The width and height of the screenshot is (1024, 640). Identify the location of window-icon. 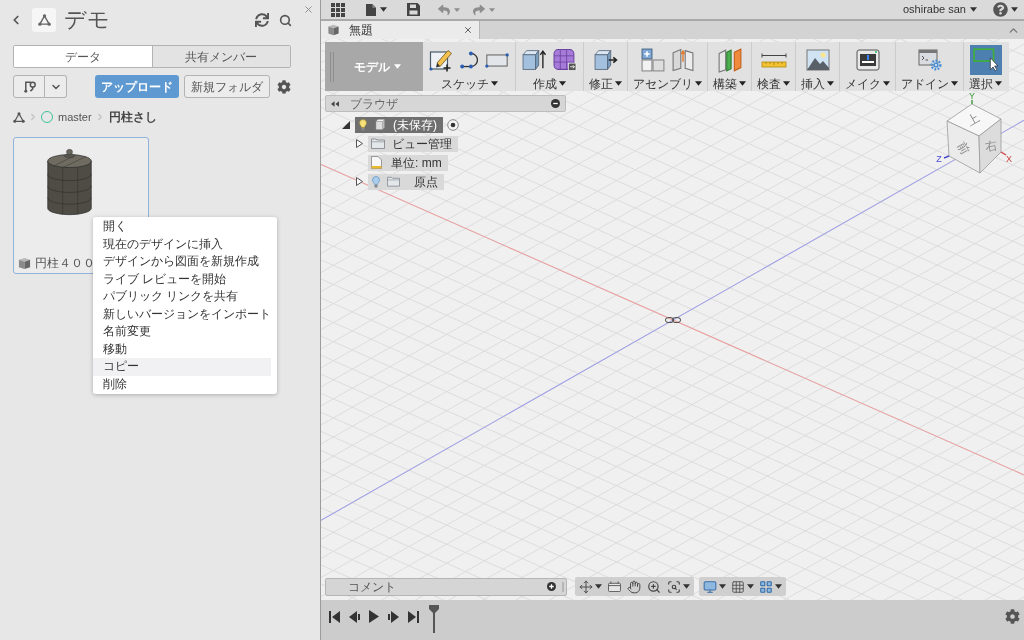
(614, 586).